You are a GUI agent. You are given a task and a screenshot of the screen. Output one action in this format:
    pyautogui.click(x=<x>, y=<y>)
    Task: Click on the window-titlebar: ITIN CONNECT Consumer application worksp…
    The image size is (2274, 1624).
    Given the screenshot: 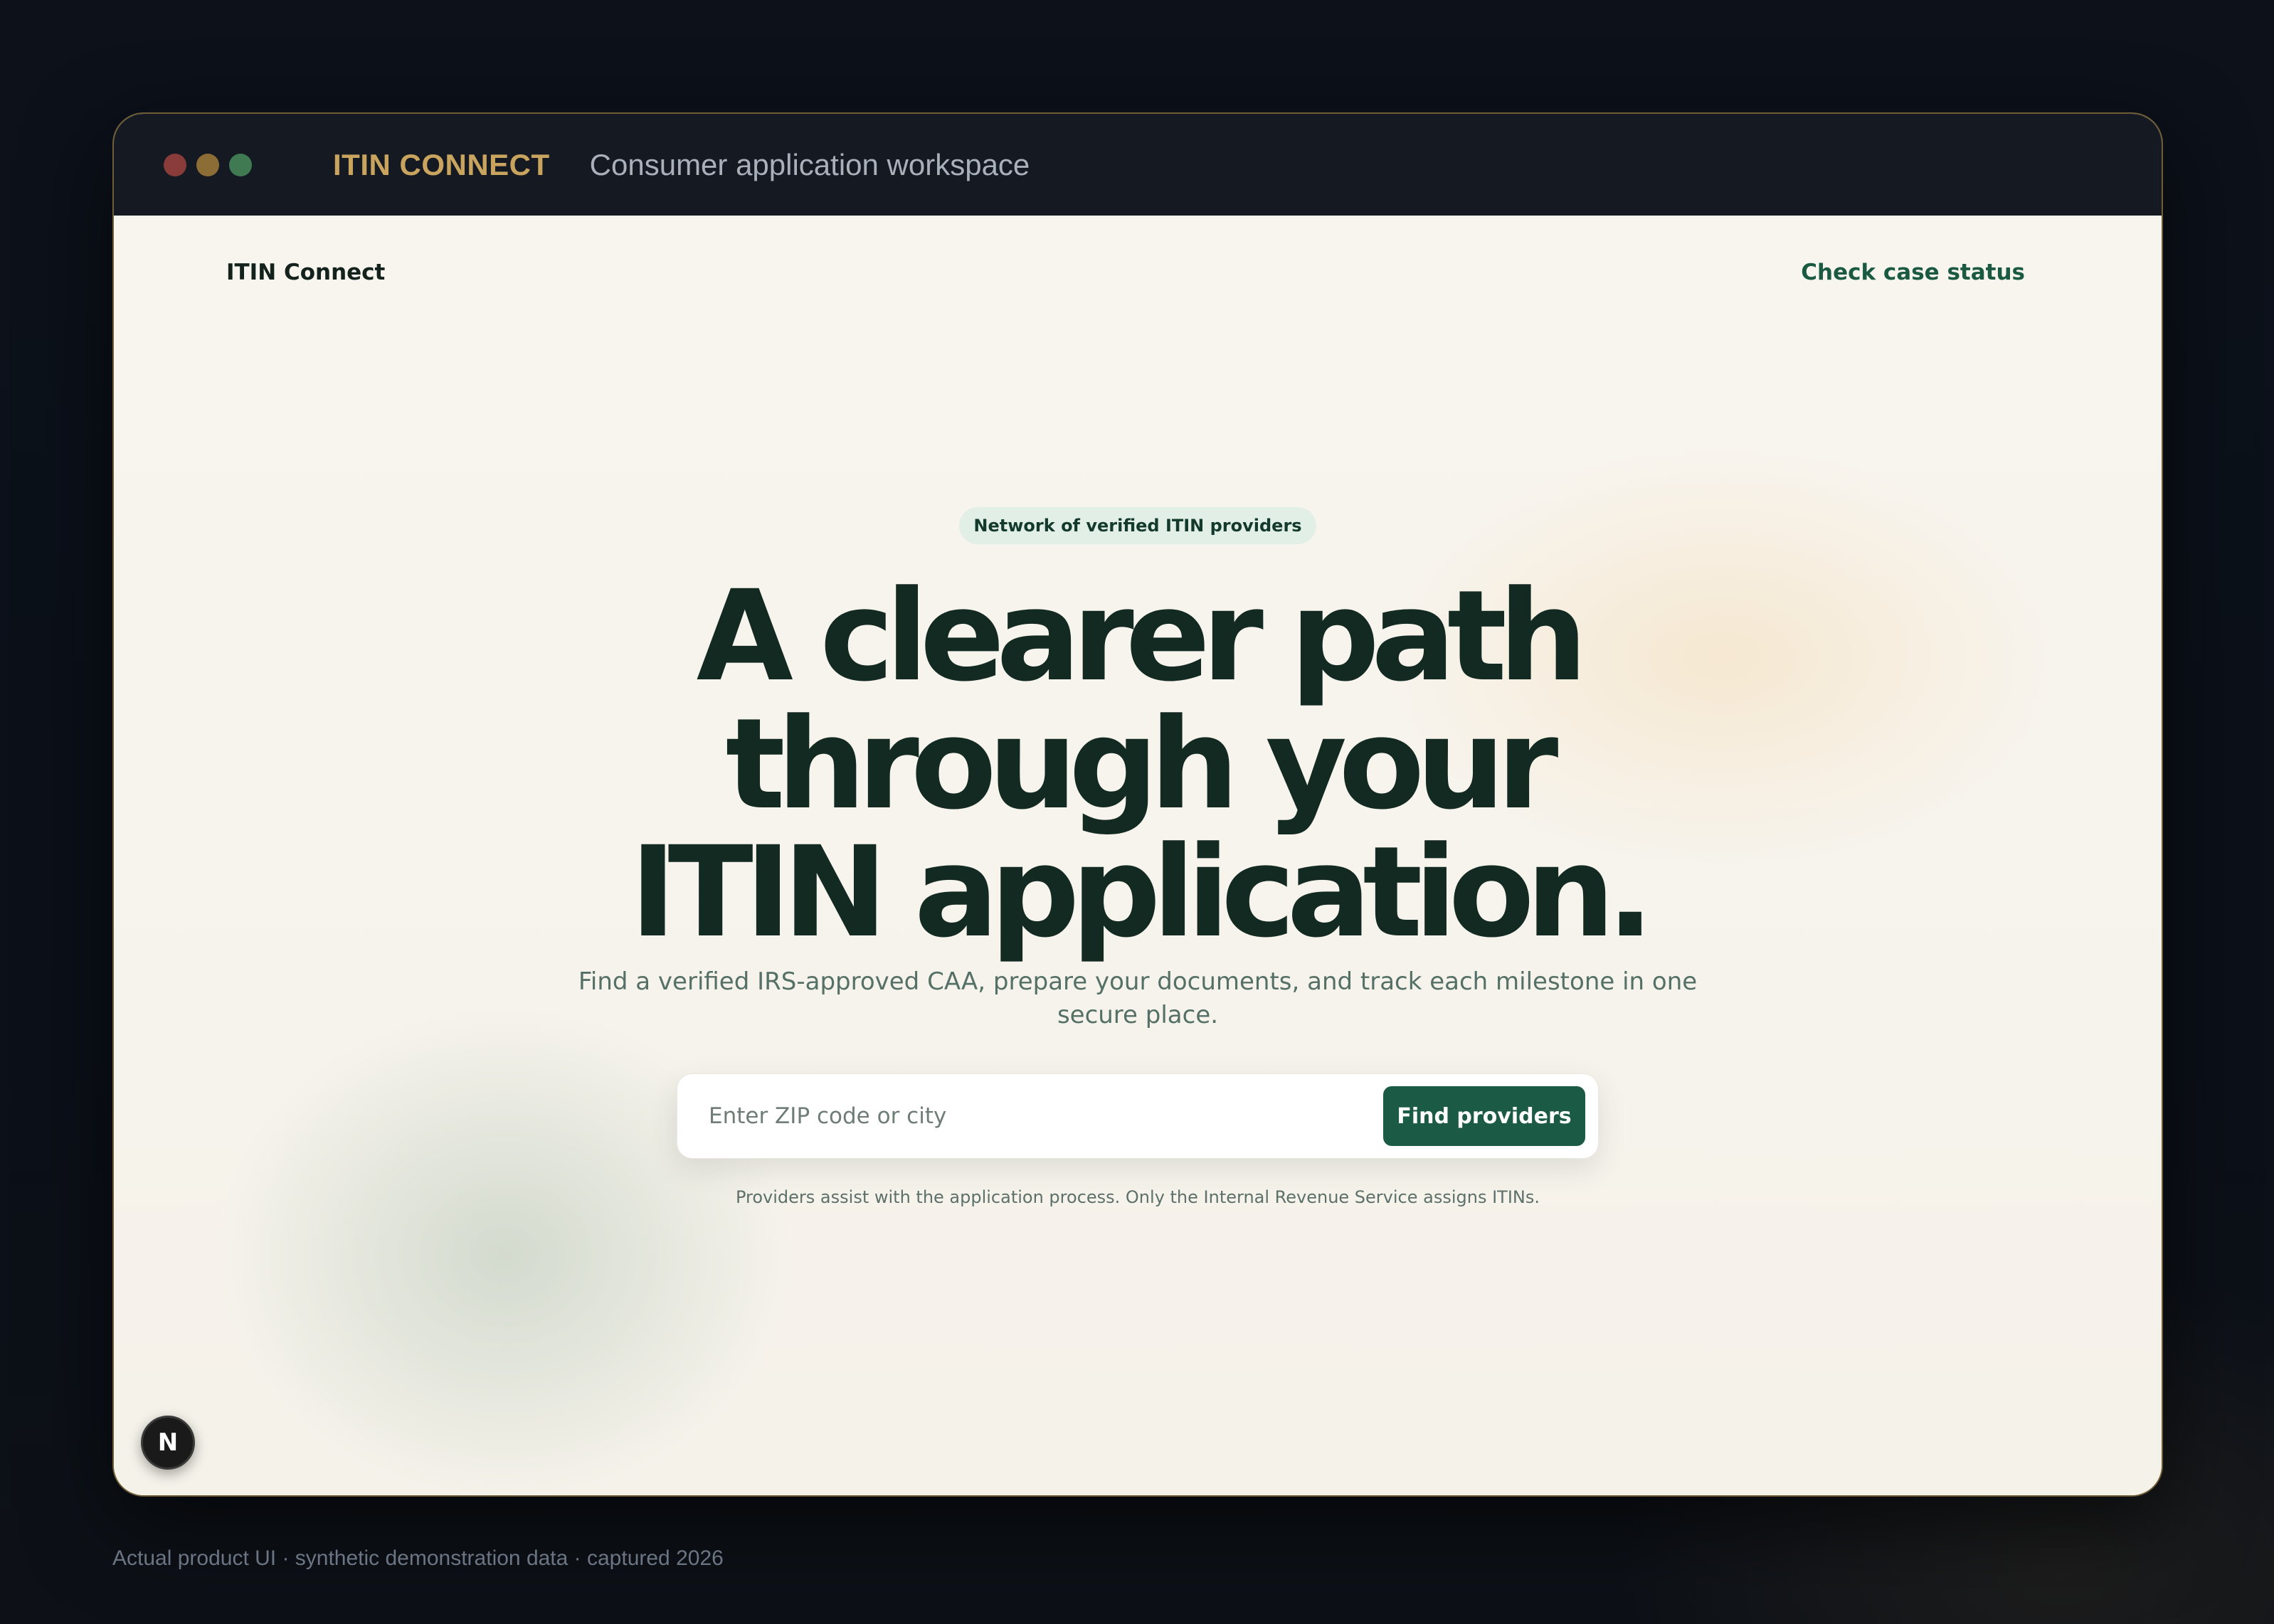 What is the action you would take?
    pyautogui.click(x=1138, y=165)
    